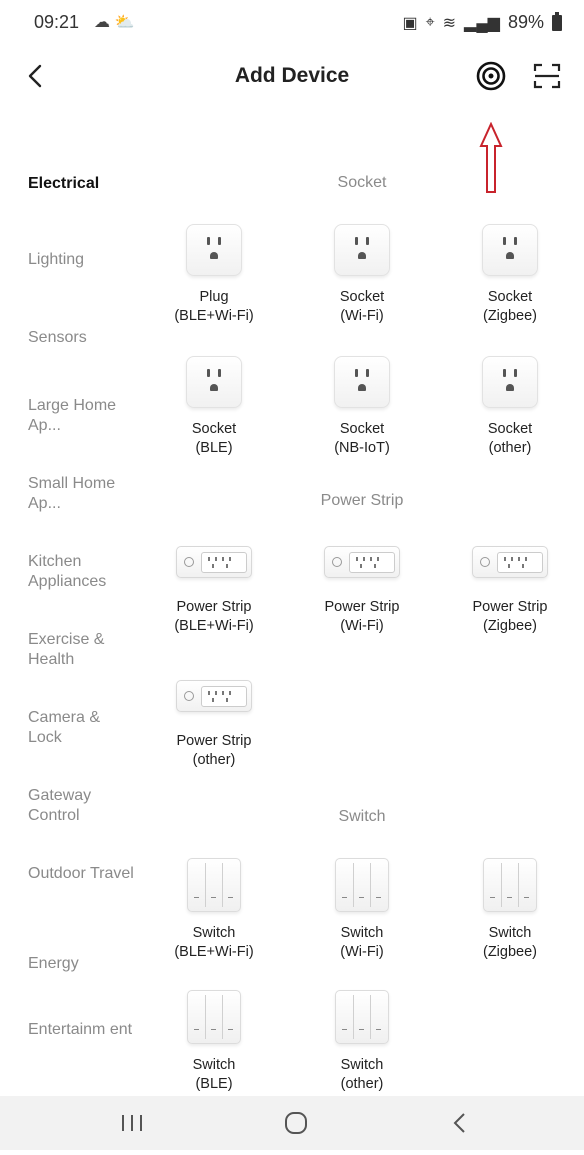 The width and height of the screenshot is (584, 1155). What do you see at coordinates (214, 591) in the screenshot?
I see `device-power-strip-ble-wifi: Power Strip (BLE+Wi-Fi)` at bounding box center [214, 591].